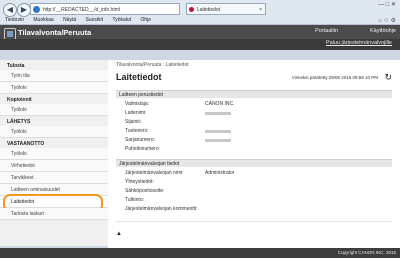 The image size is (400, 258). What do you see at coordinates (16, 66) in the screenshot?
I see `sidebar-group-print: Tulosta` at bounding box center [16, 66].